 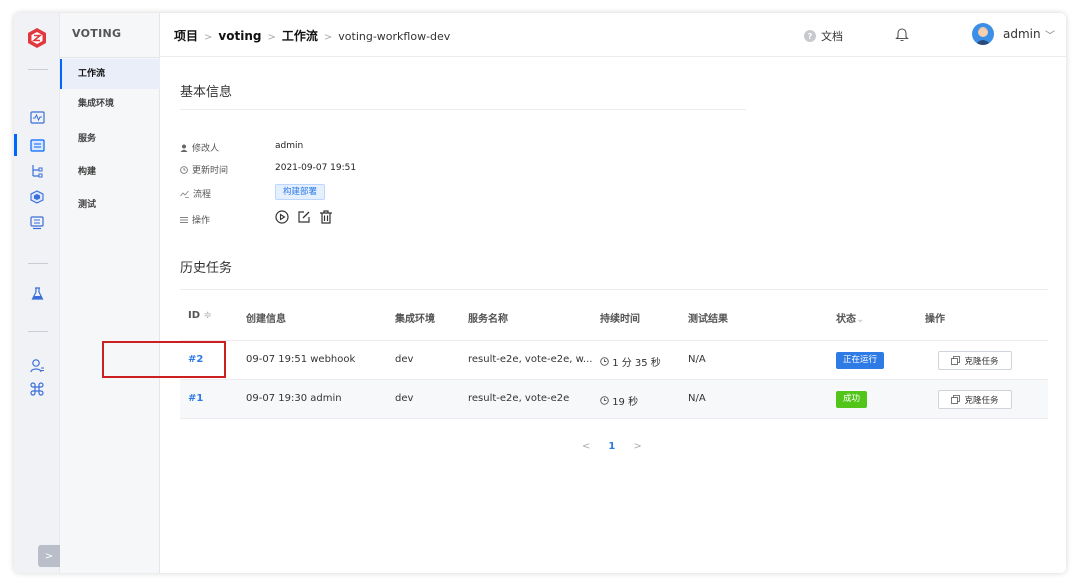 What do you see at coordinates (164, 359) in the screenshot?
I see `highlight-box` at bounding box center [164, 359].